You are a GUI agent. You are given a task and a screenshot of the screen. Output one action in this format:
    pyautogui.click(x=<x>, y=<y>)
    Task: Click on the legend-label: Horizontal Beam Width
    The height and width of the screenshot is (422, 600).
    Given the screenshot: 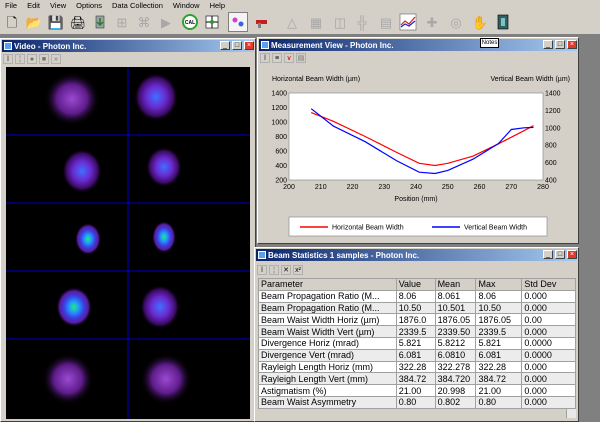 What is the action you would take?
    pyautogui.click(x=368, y=228)
    